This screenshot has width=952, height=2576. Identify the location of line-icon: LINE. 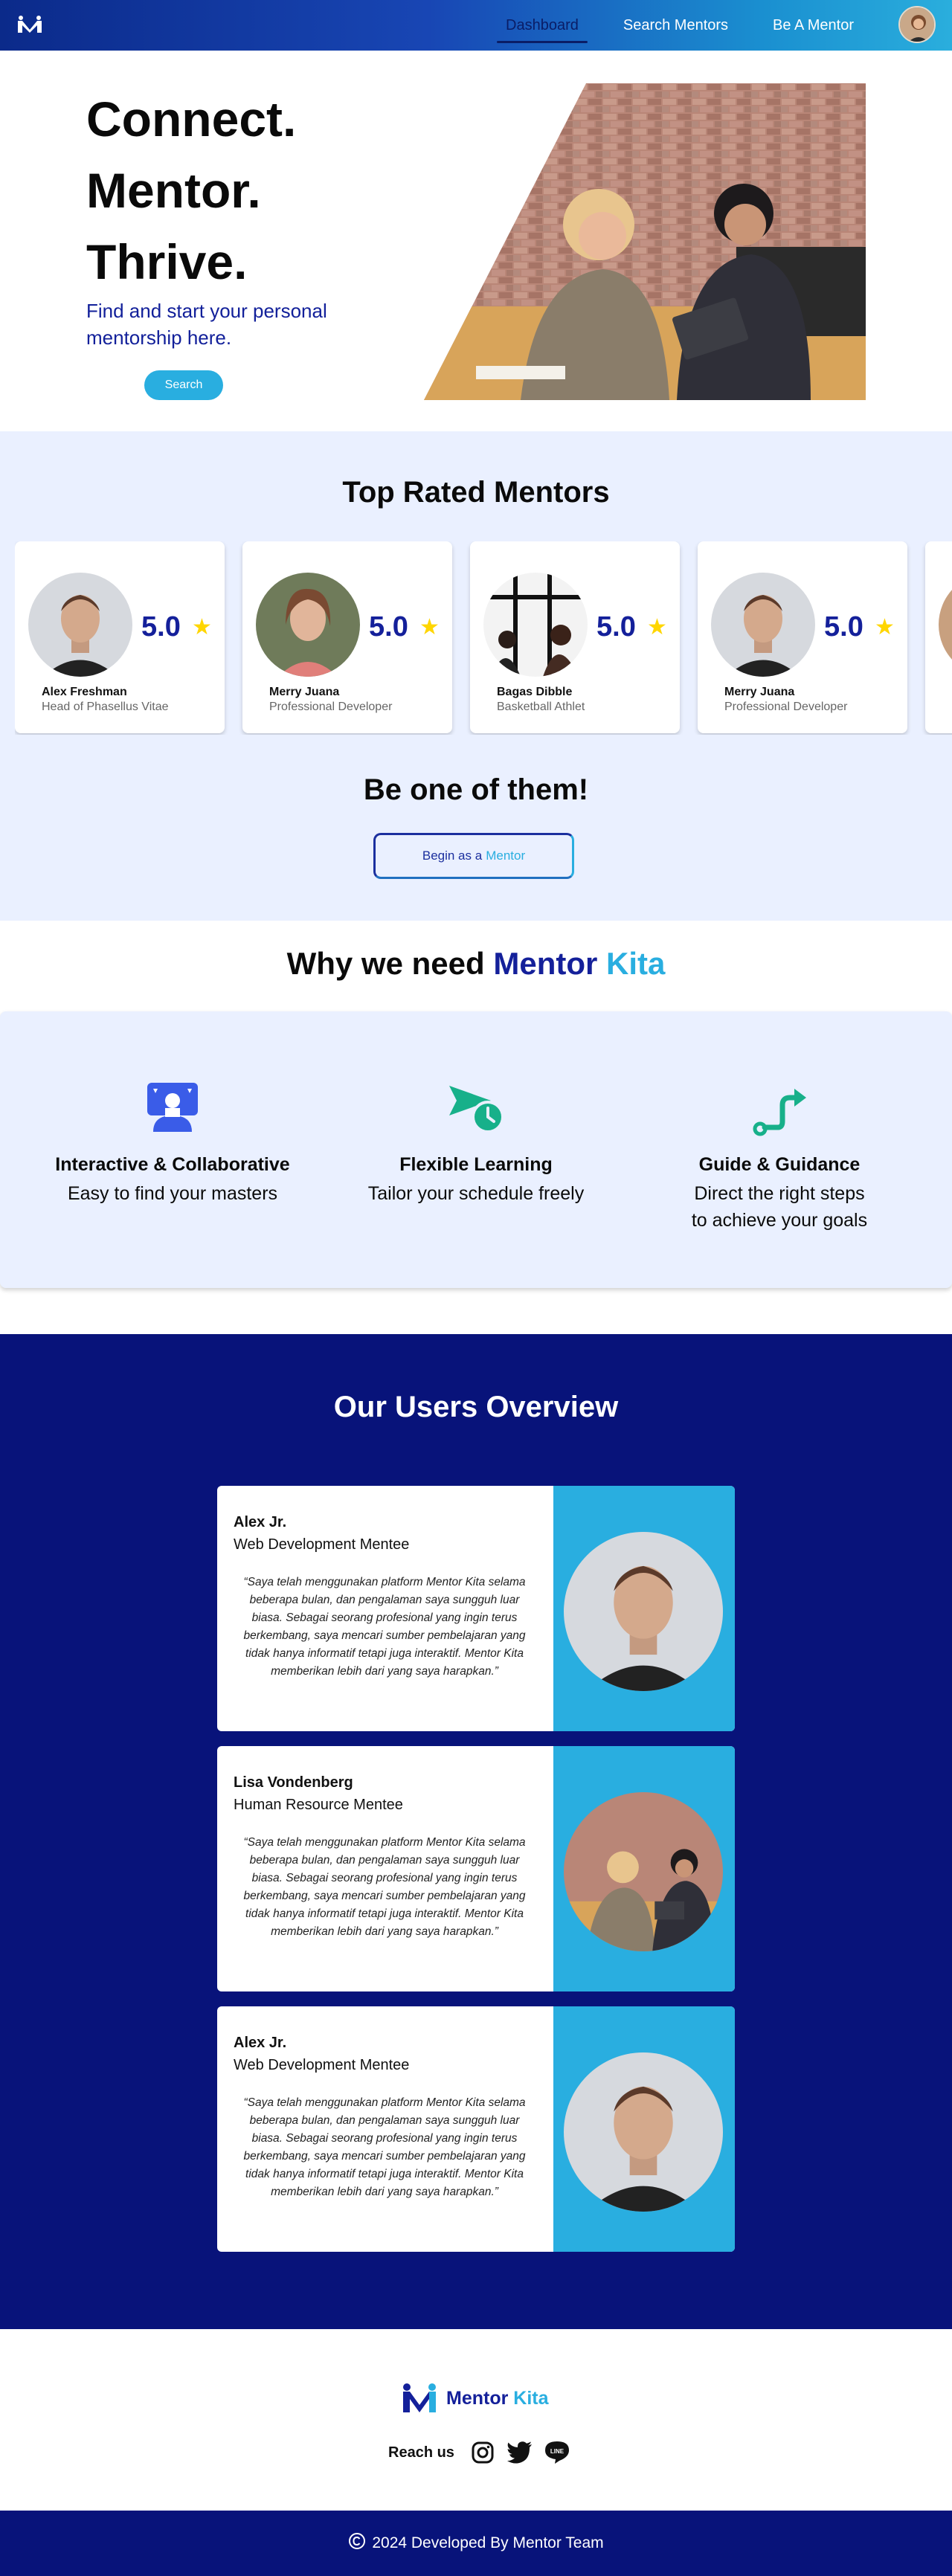
(557, 2452).